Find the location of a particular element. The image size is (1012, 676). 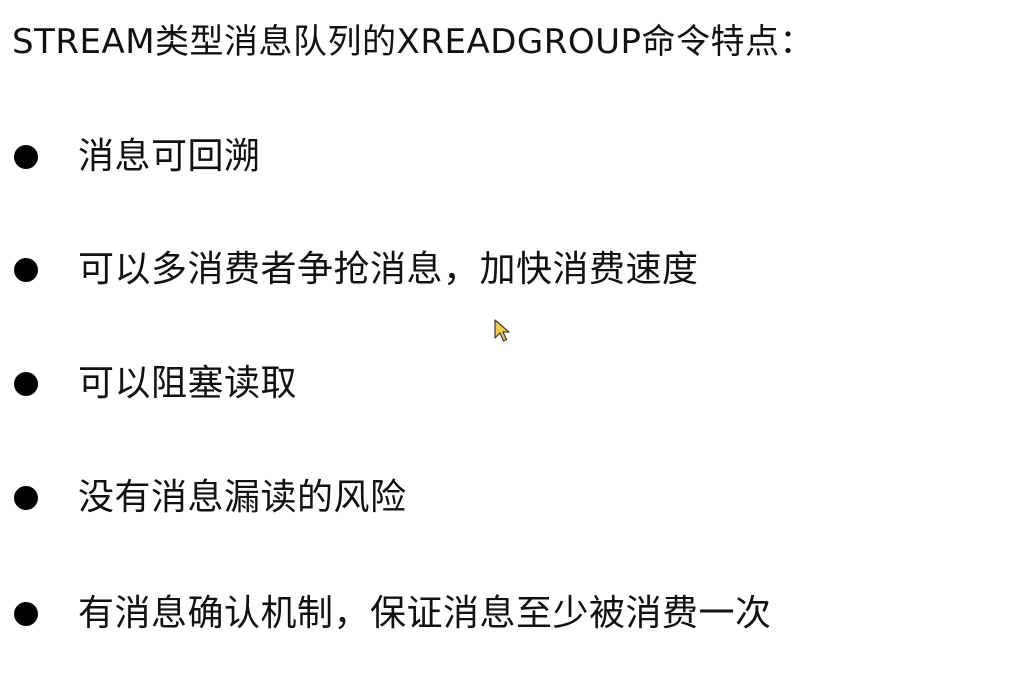

bullet-text: 消息可回溯 is located at coordinates (169, 156).